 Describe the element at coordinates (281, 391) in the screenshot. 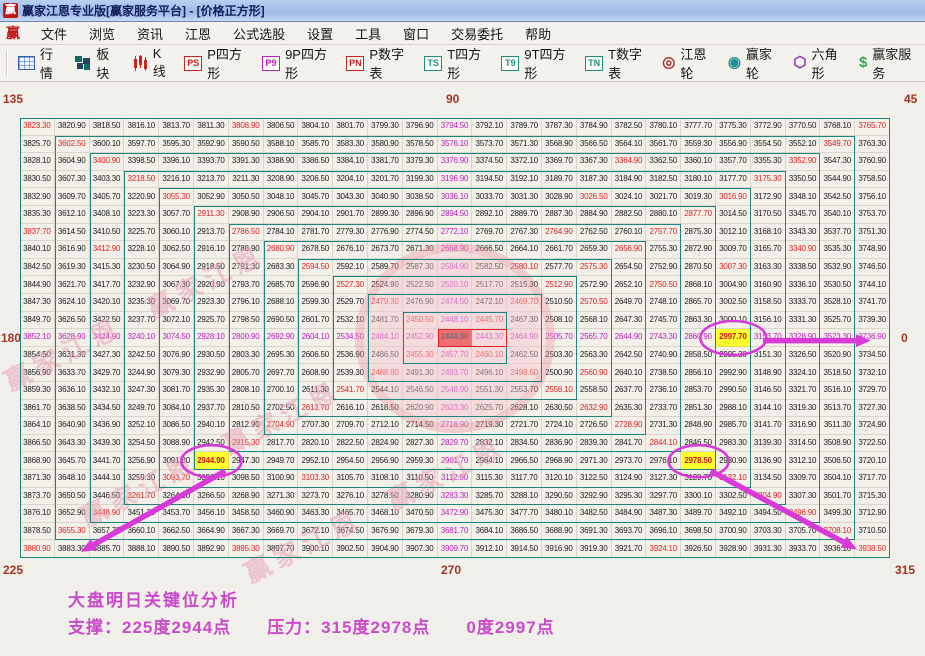

I see `grid-cell: 2700.10` at that location.